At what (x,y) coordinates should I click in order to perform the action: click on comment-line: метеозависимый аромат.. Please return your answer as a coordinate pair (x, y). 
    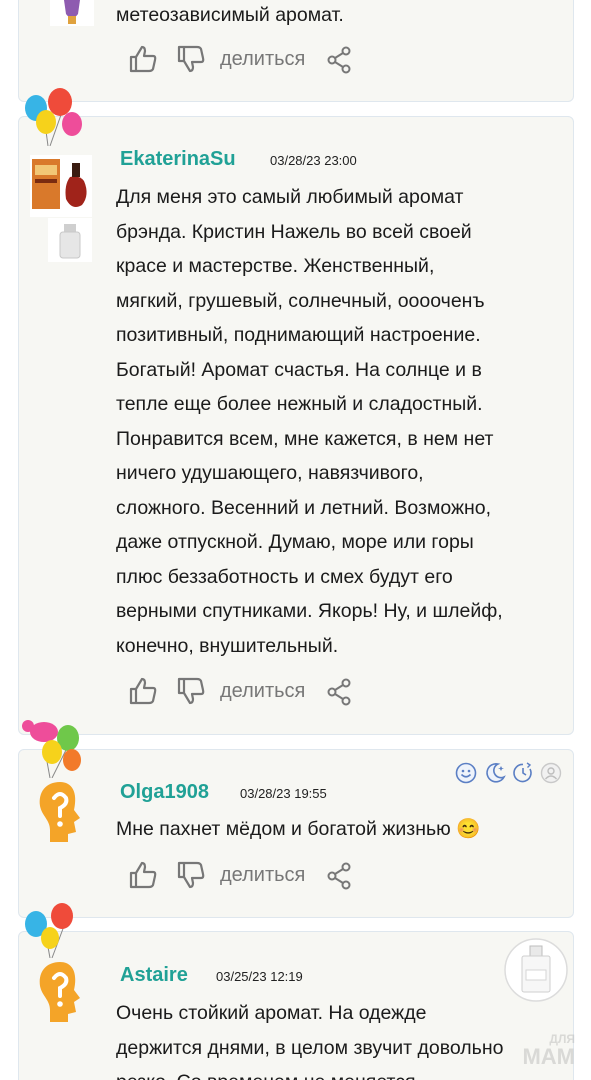
    Looking at the image, I should click on (230, 15).